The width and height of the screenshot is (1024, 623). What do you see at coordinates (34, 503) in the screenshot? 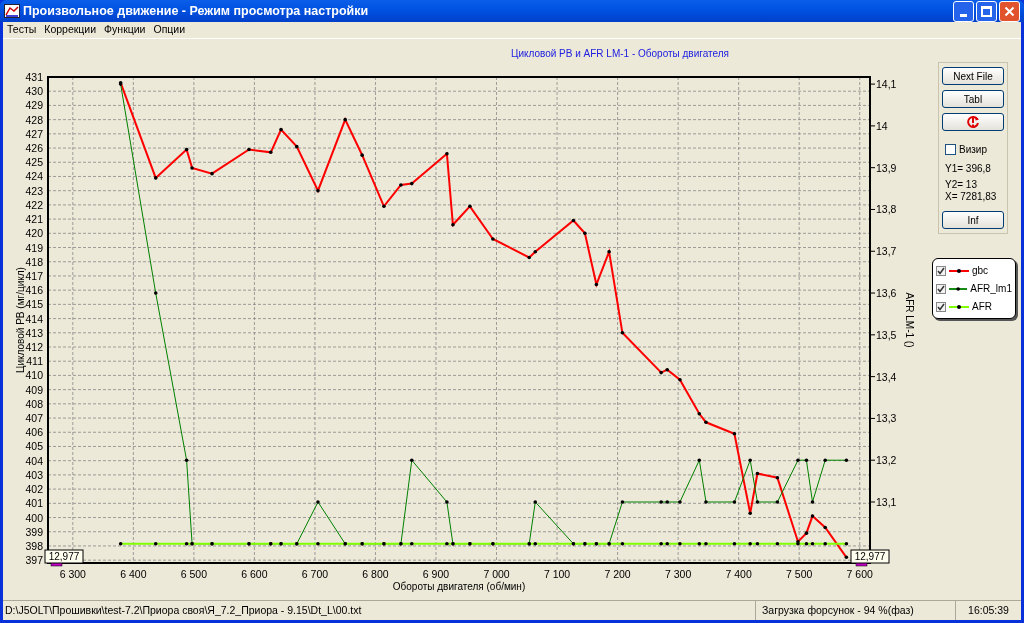
I see `y-tick-label: 401` at bounding box center [34, 503].